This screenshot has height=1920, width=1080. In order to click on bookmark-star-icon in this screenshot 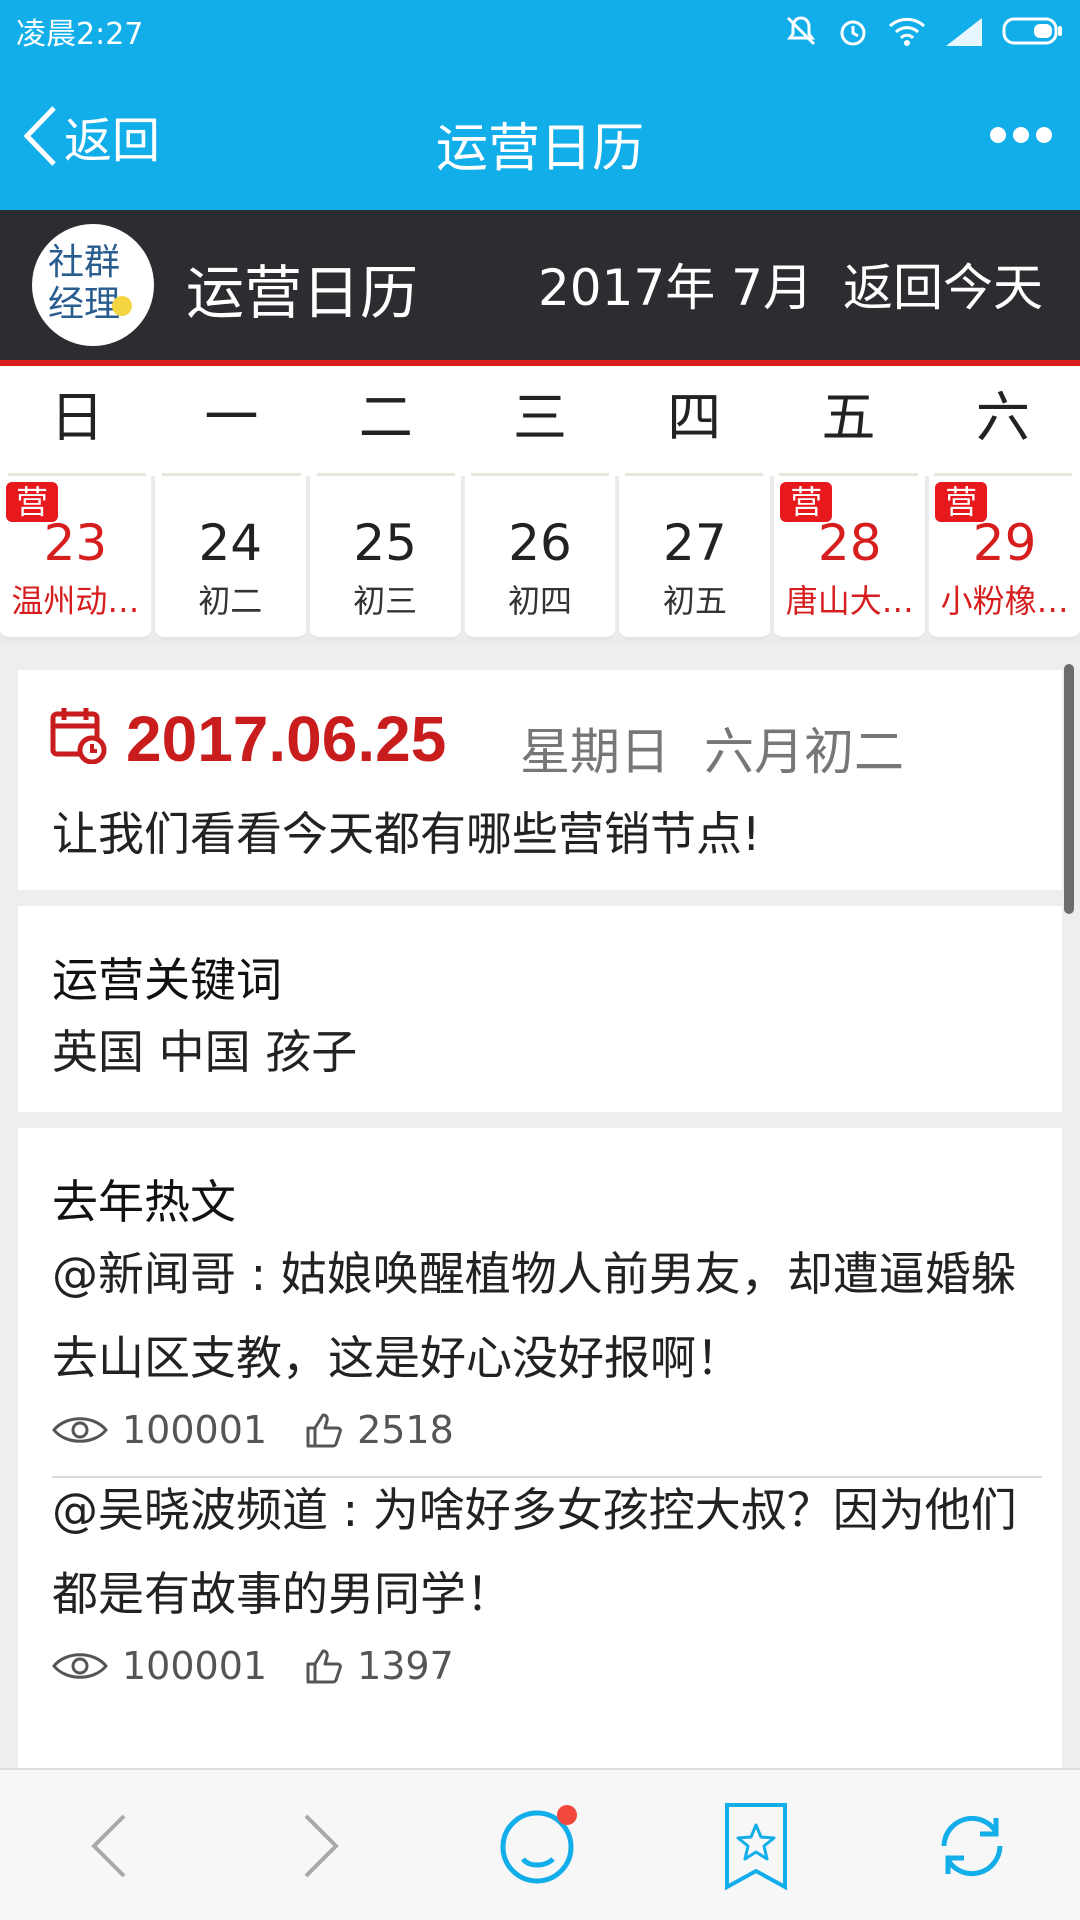, I will do `click(756, 1847)`.